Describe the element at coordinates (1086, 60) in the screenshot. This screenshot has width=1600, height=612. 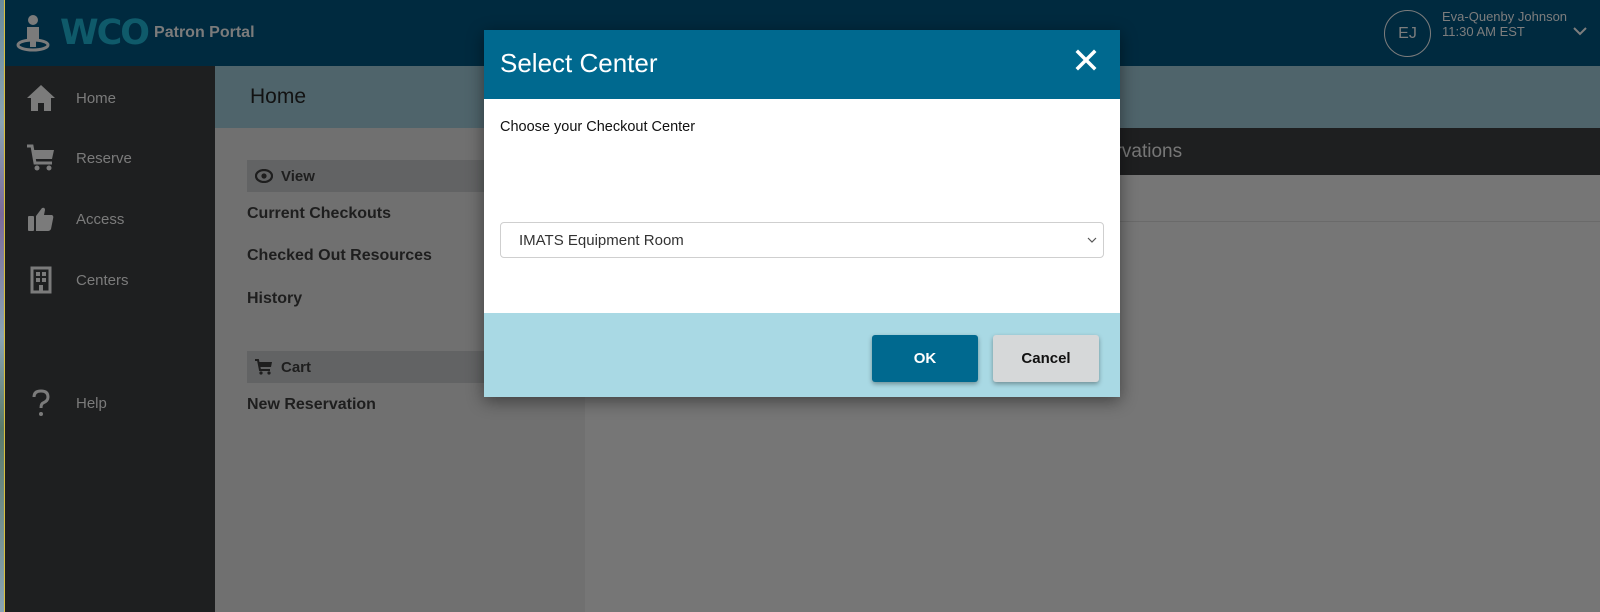
I see `close-icon` at that location.